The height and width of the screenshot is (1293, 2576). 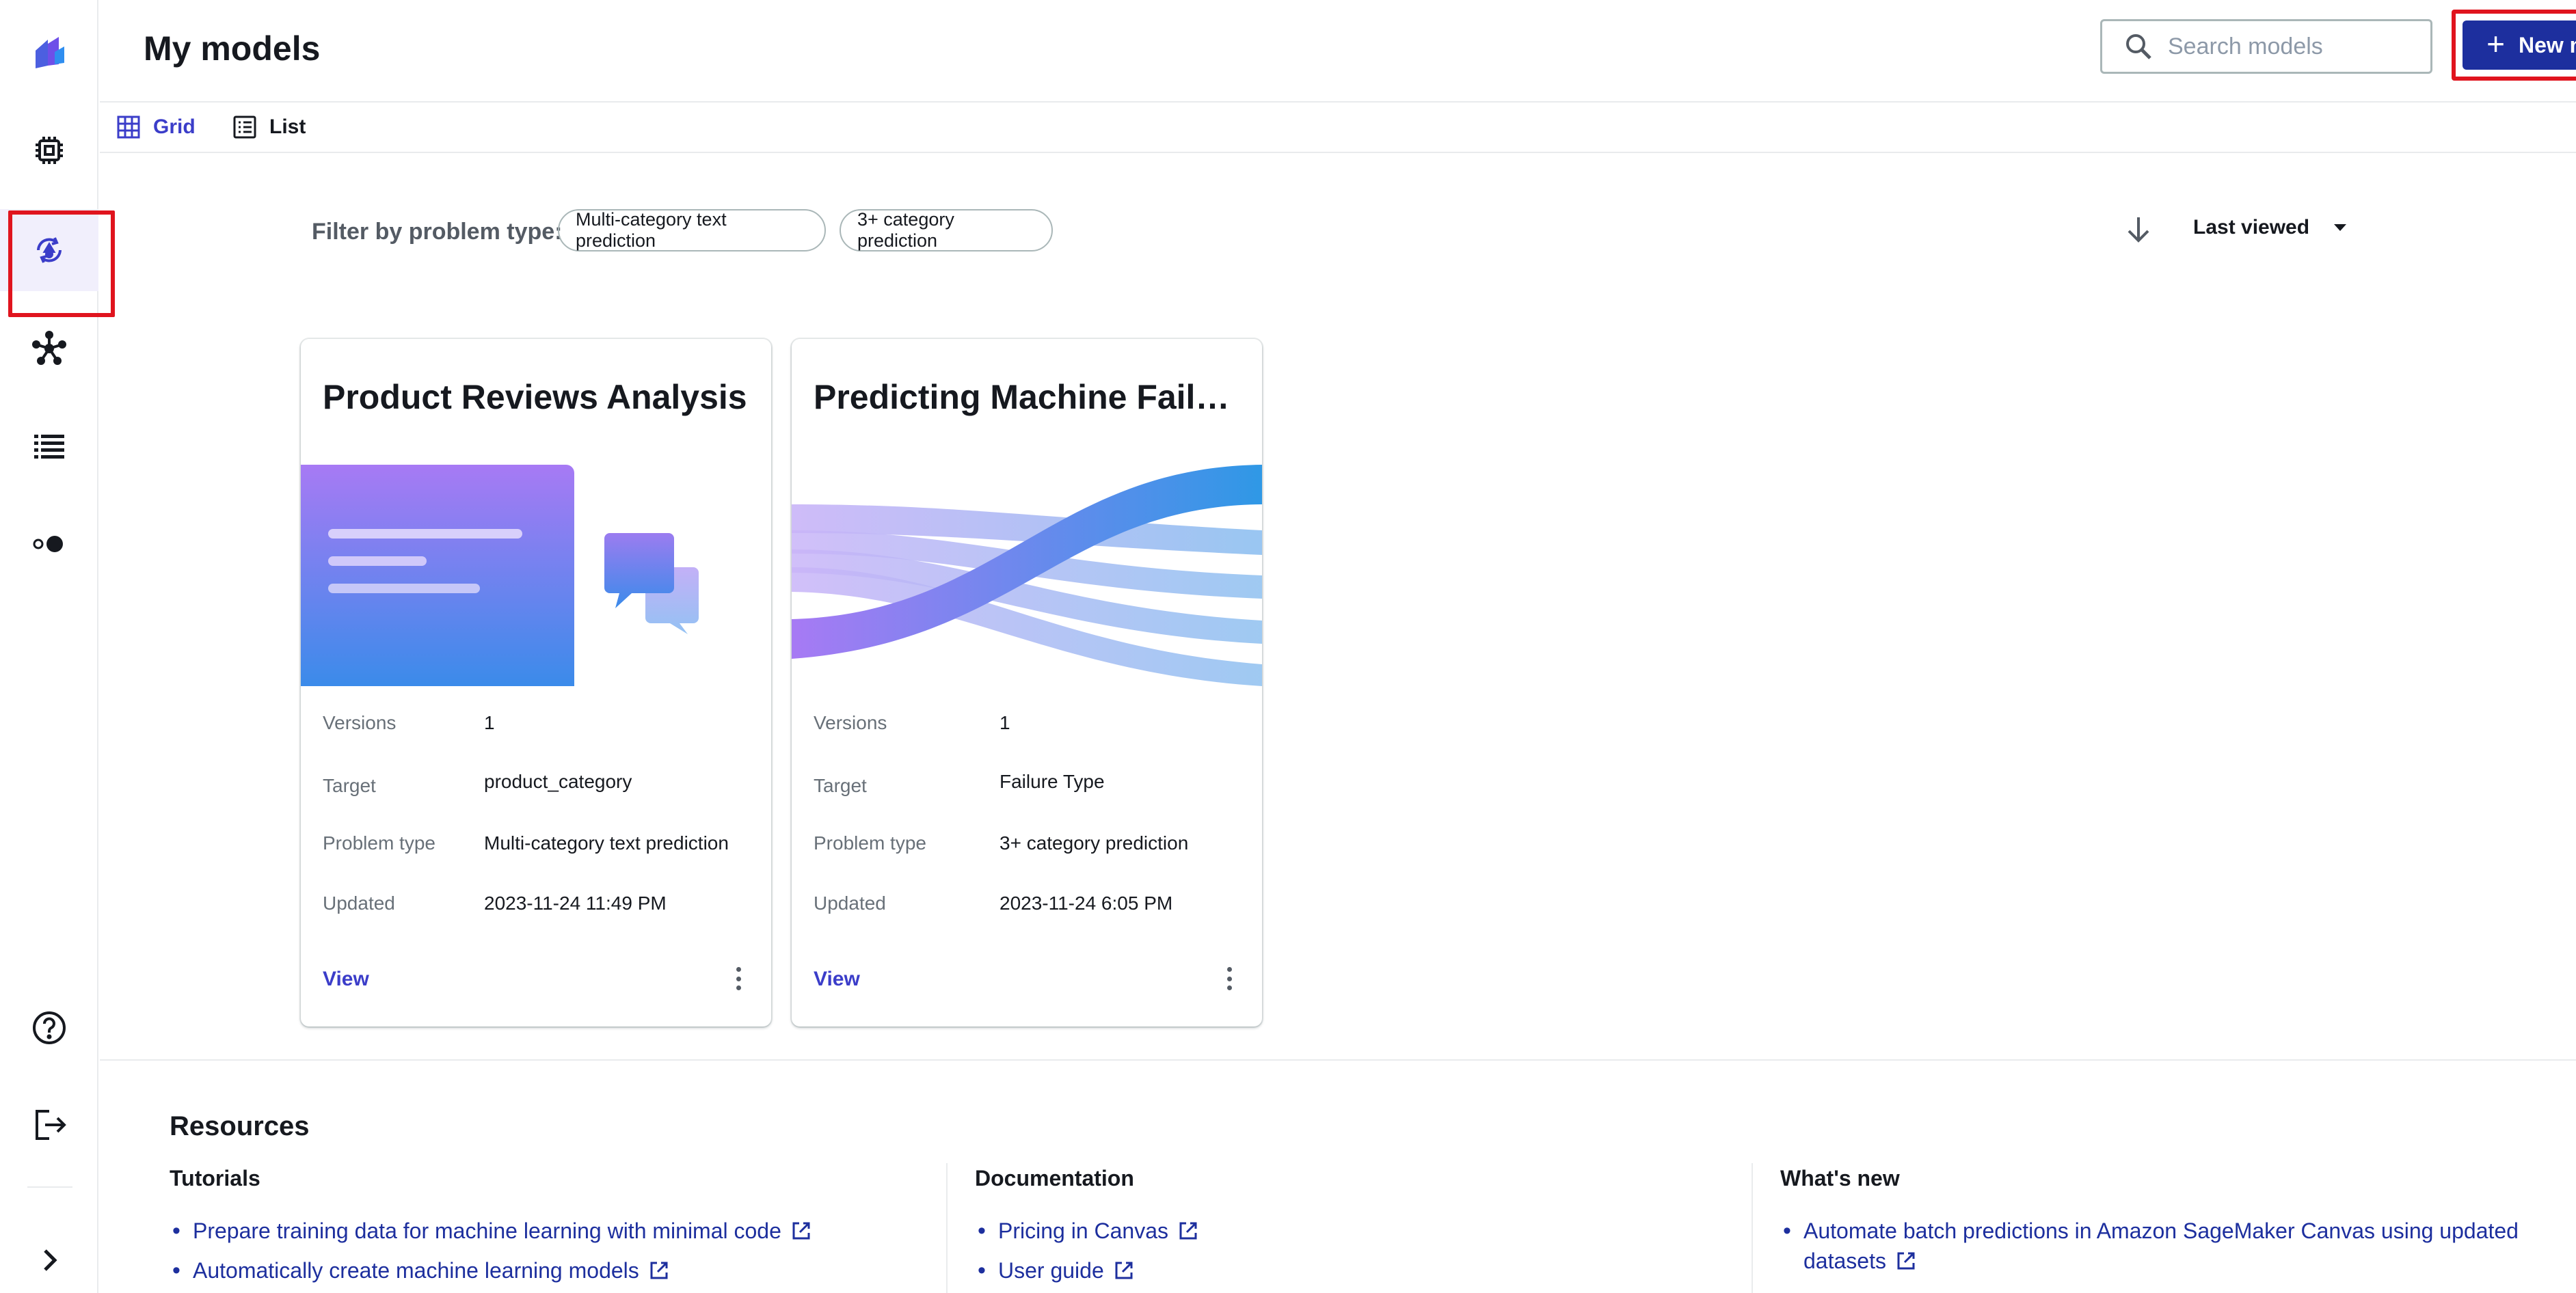 I want to click on view-toggle-bar: Grid List, so click(x=1338, y=129).